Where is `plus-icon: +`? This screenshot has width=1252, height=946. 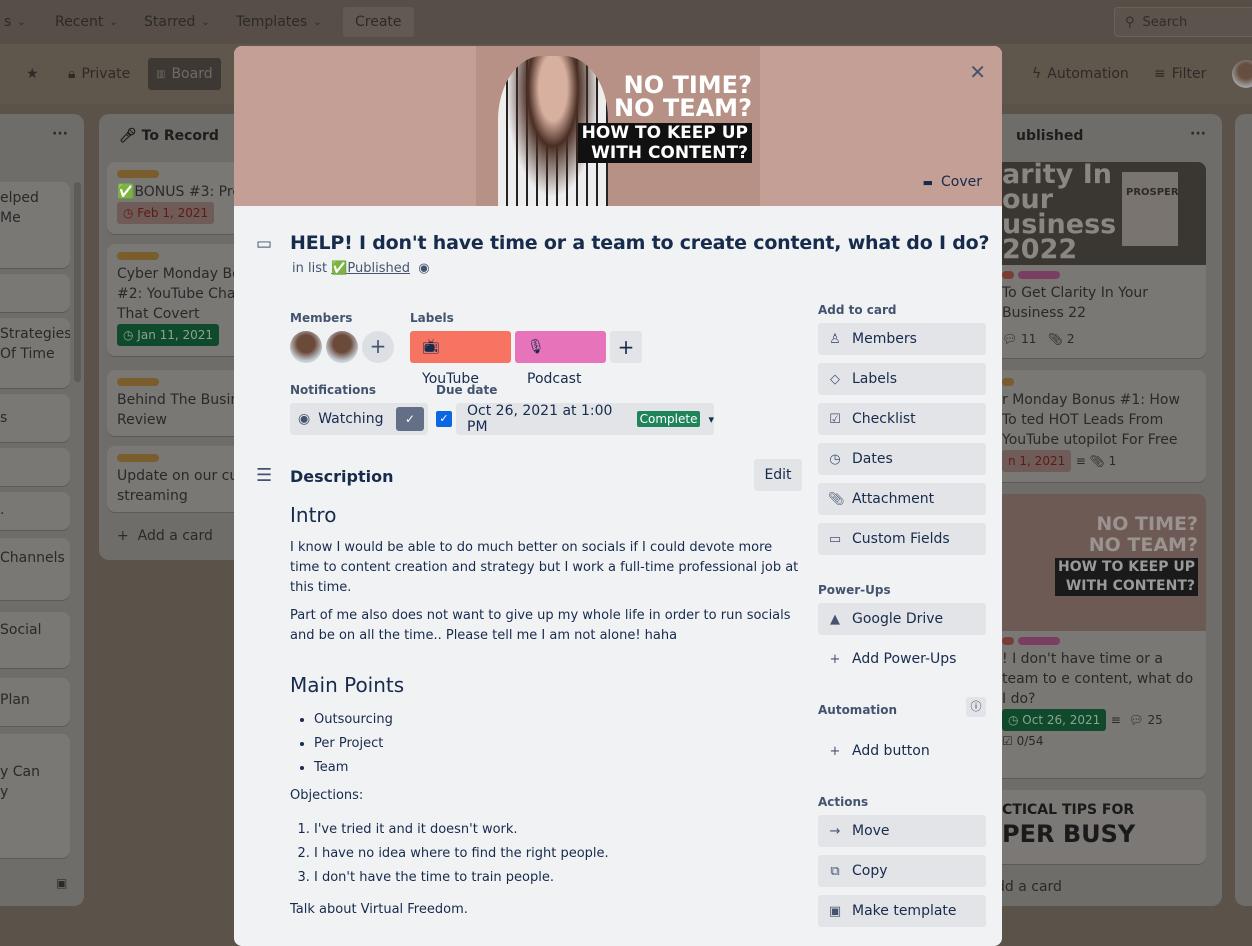
plus-icon: + is located at coordinates (835, 659).